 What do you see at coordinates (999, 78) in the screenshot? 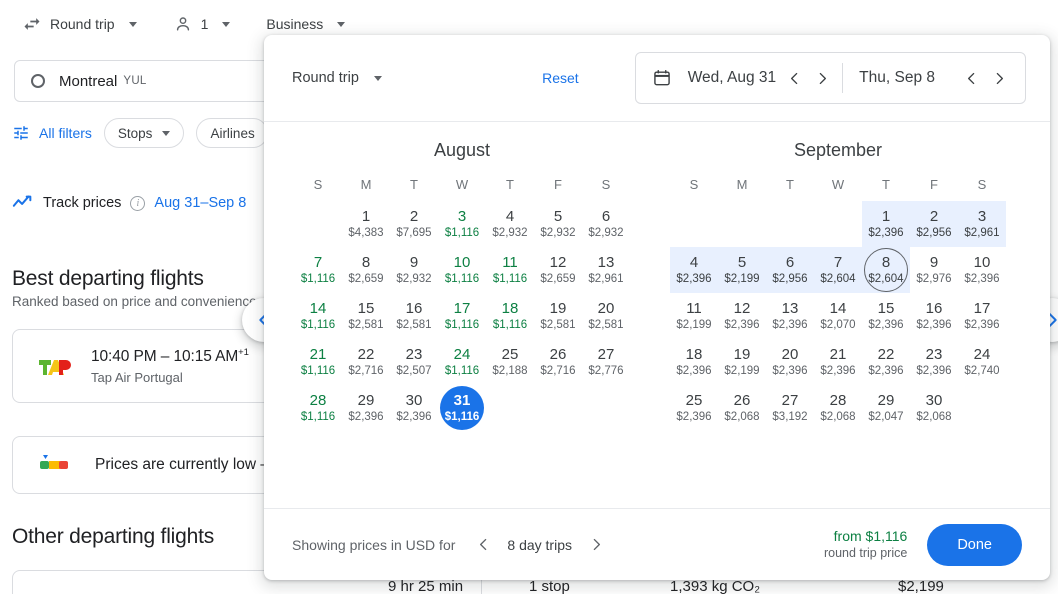
I see `return-next-day-button` at bounding box center [999, 78].